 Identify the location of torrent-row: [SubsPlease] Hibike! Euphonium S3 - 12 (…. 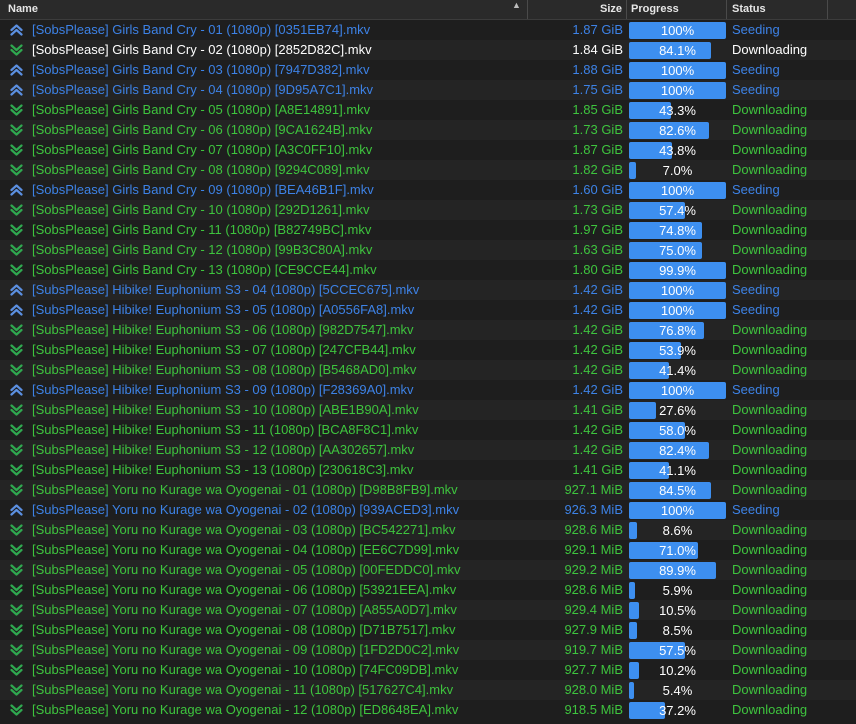
(428, 450).